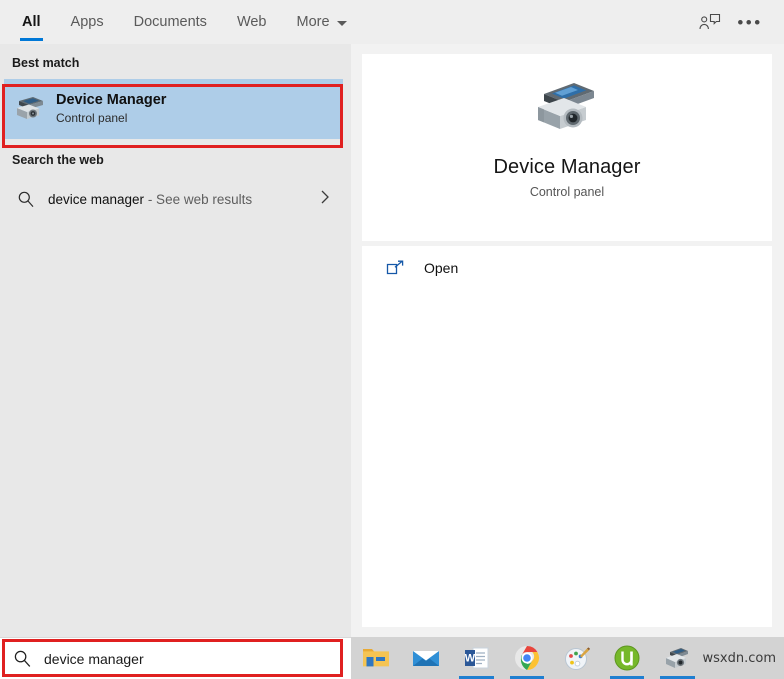 This screenshot has width=784, height=679. I want to click on tab-apps-label: Apps, so click(87, 22).